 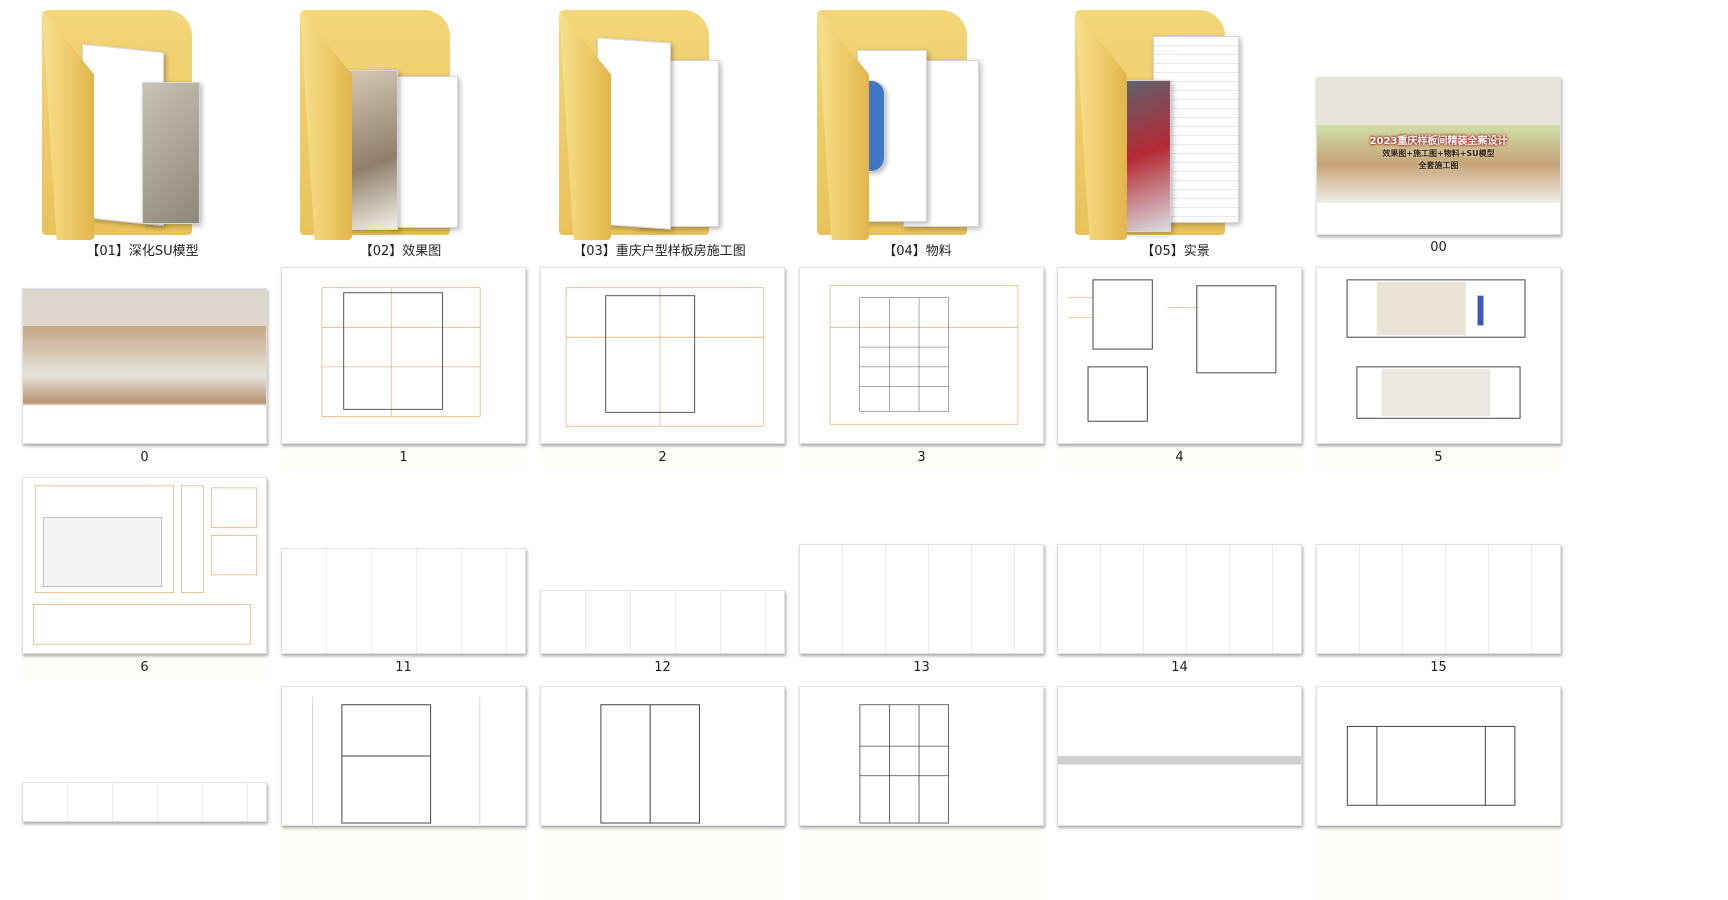 I want to click on cover-subtitle: 效果图+施工图+物料+SU模型, so click(x=1438, y=153).